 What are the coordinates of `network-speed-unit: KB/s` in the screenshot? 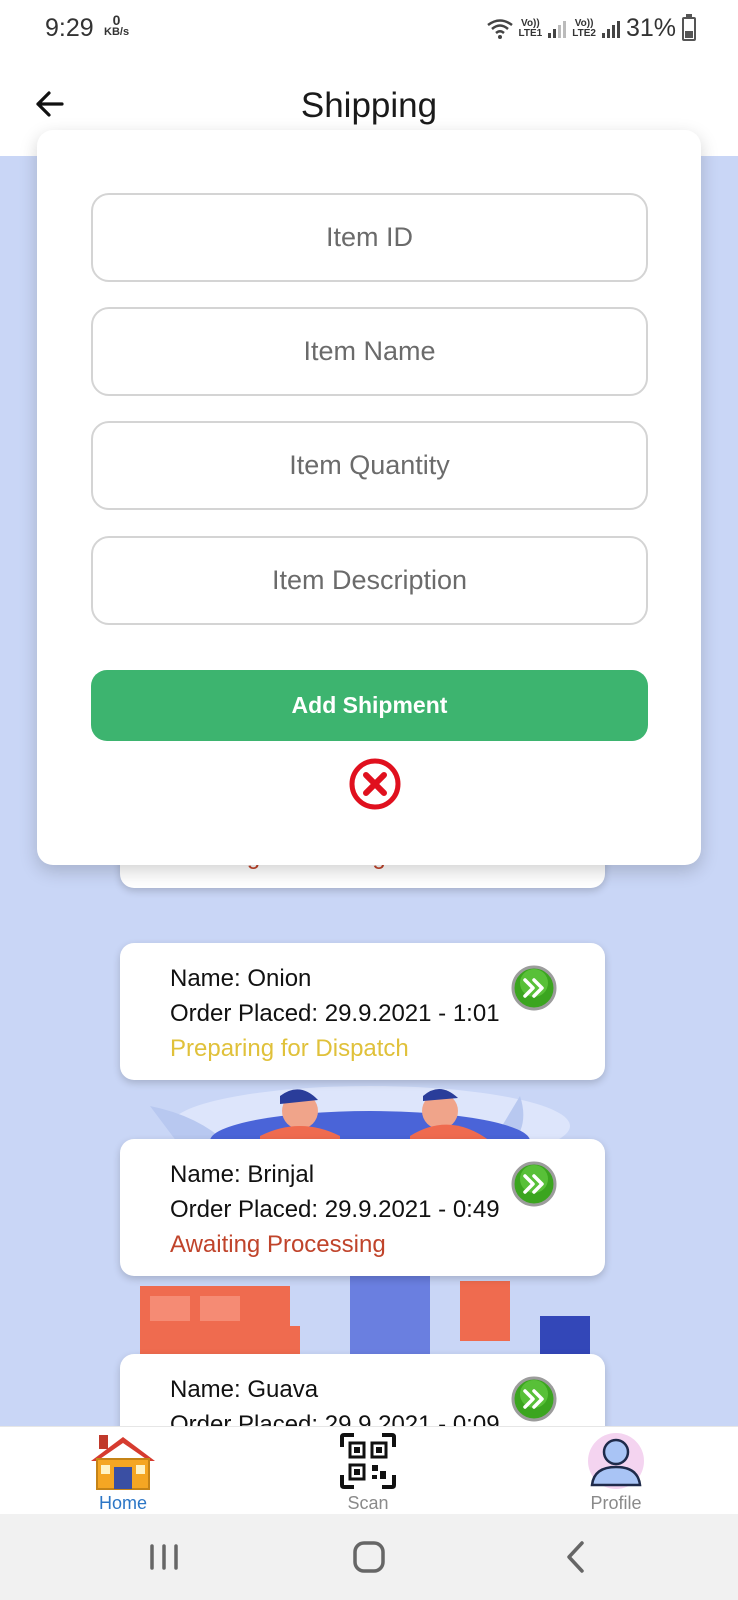 It's located at (117, 32).